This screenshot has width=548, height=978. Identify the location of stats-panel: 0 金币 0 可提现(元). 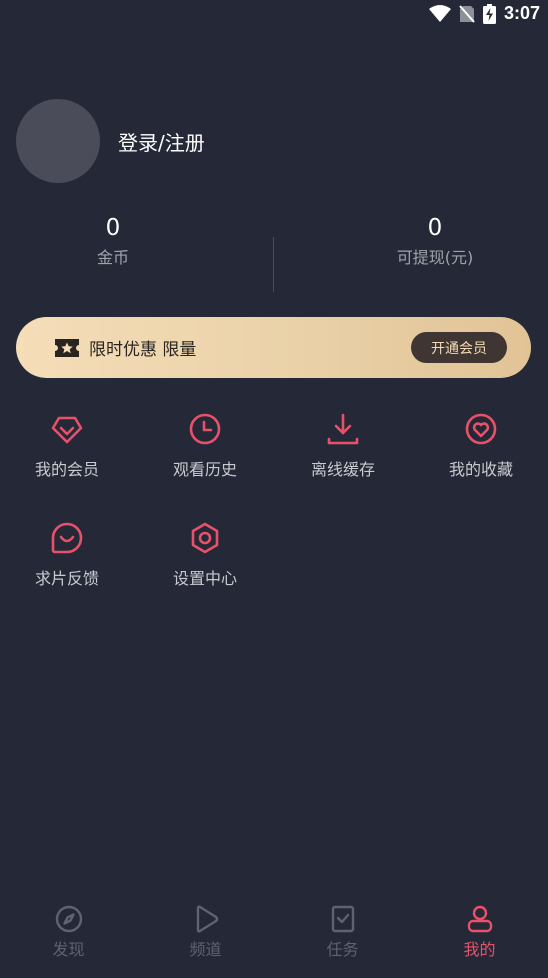
(274, 254).